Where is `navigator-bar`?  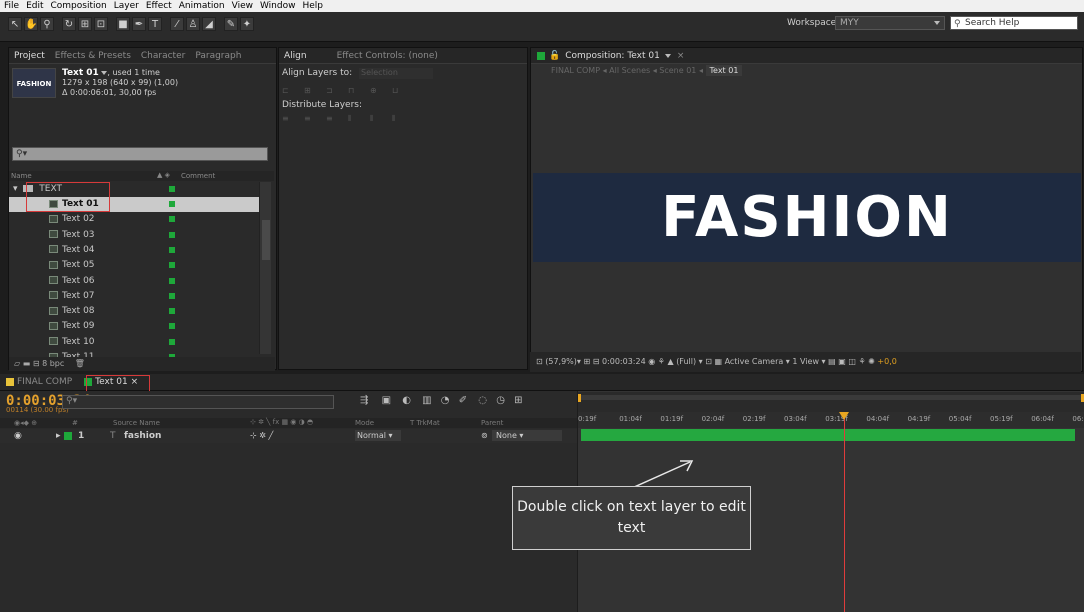 navigator-bar is located at coordinates (831, 397).